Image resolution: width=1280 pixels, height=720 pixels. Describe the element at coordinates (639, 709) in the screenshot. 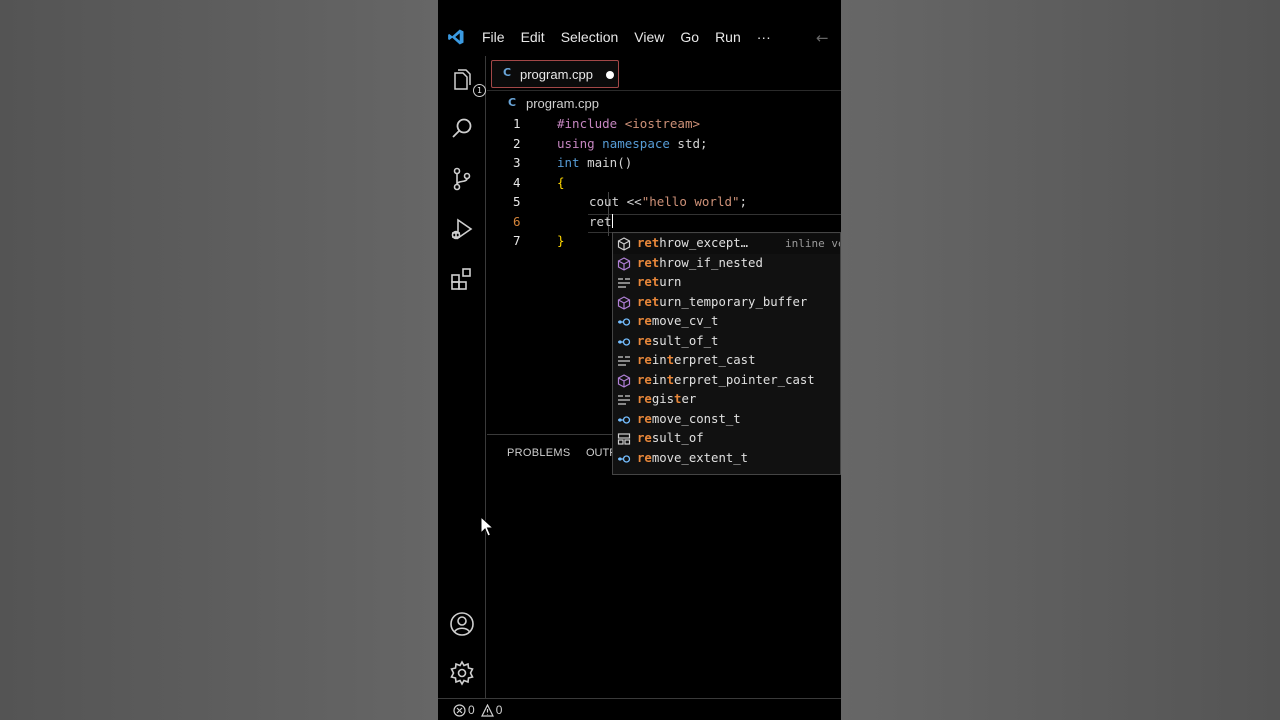

I see `status-bar: 0 0` at that location.